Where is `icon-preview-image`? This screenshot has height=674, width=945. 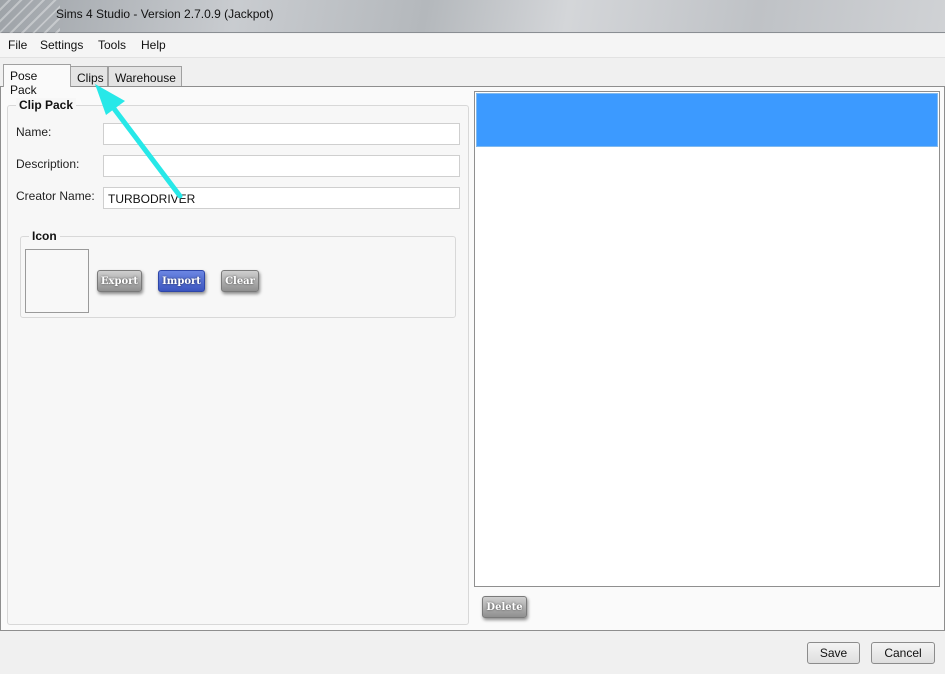
icon-preview-image is located at coordinates (57, 281).